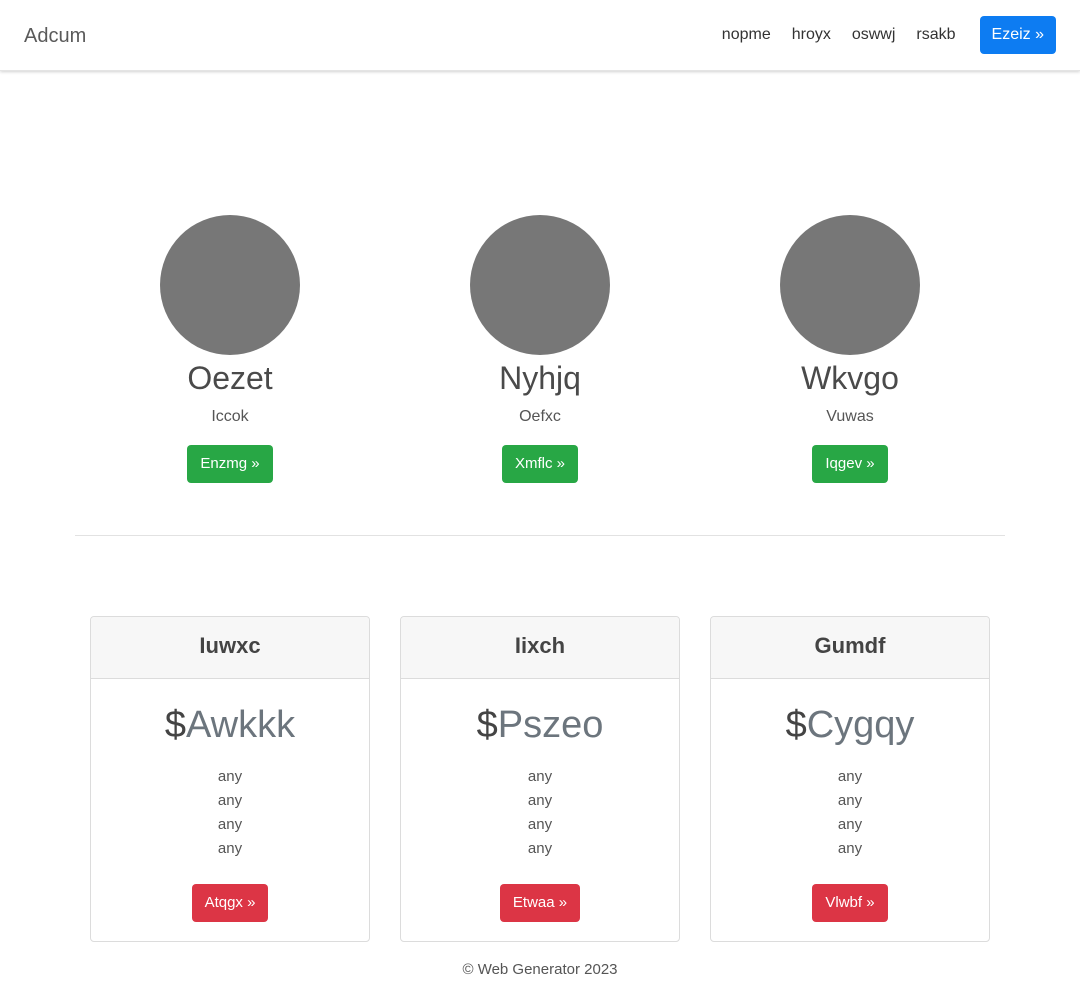  What do you see at coordinates (860, 725) in the screenshot?
I see `price-value: Cygqy` at bounding box center [860, 725].